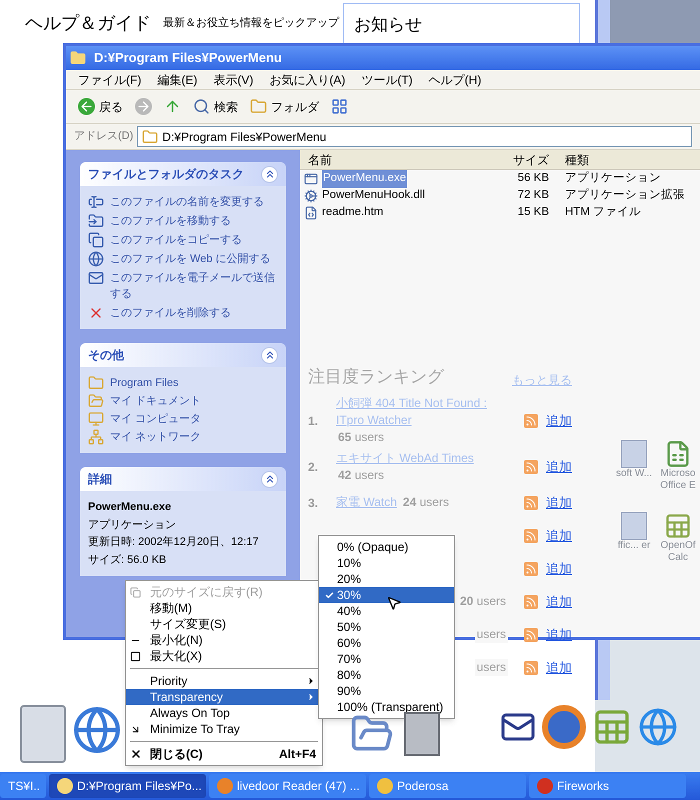 This screenshot has width=700, height=800. What do you see at coordinates (284, 107) in the screenshot?
I see `folders-button: フォルダ` at bounding box center [284, 107].